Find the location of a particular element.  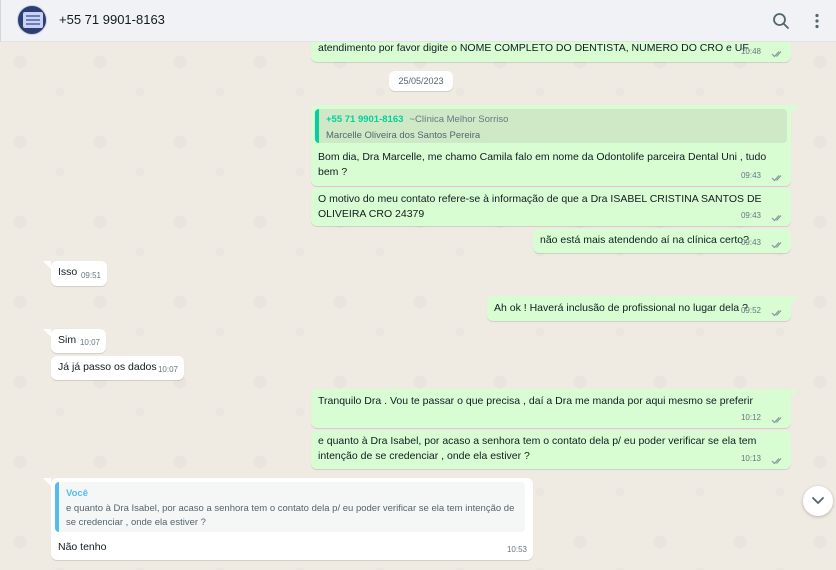

message-time: 10:13 is located at coordinates (750, 458).